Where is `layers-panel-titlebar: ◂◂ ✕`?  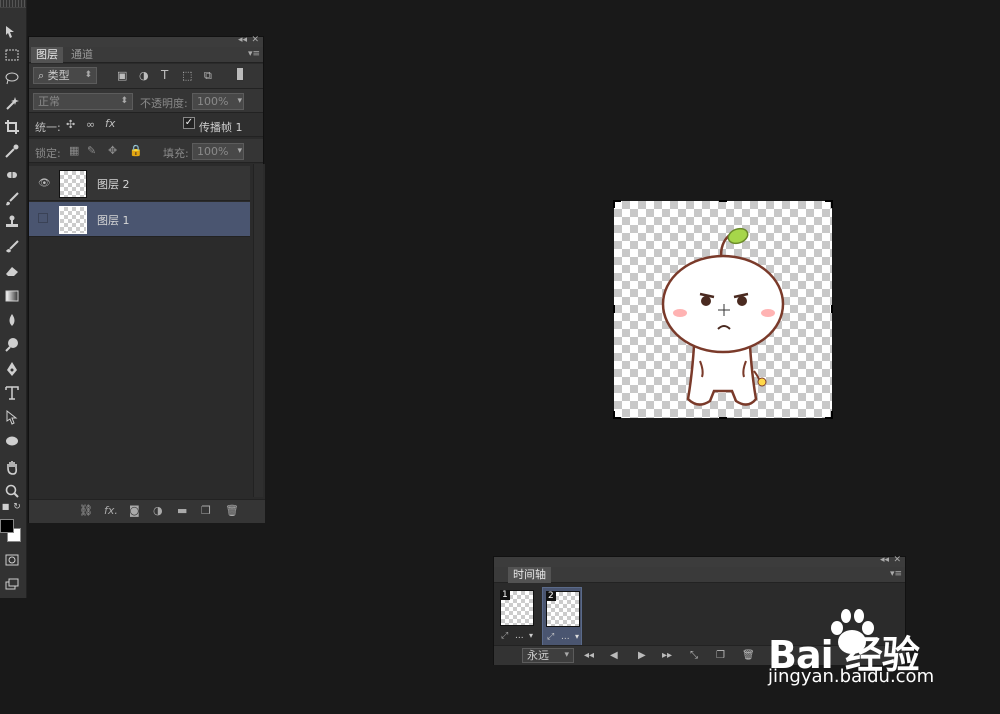 layers-panel-titlebar: ◂◂ ✕ is located at coordinates (146, 41).